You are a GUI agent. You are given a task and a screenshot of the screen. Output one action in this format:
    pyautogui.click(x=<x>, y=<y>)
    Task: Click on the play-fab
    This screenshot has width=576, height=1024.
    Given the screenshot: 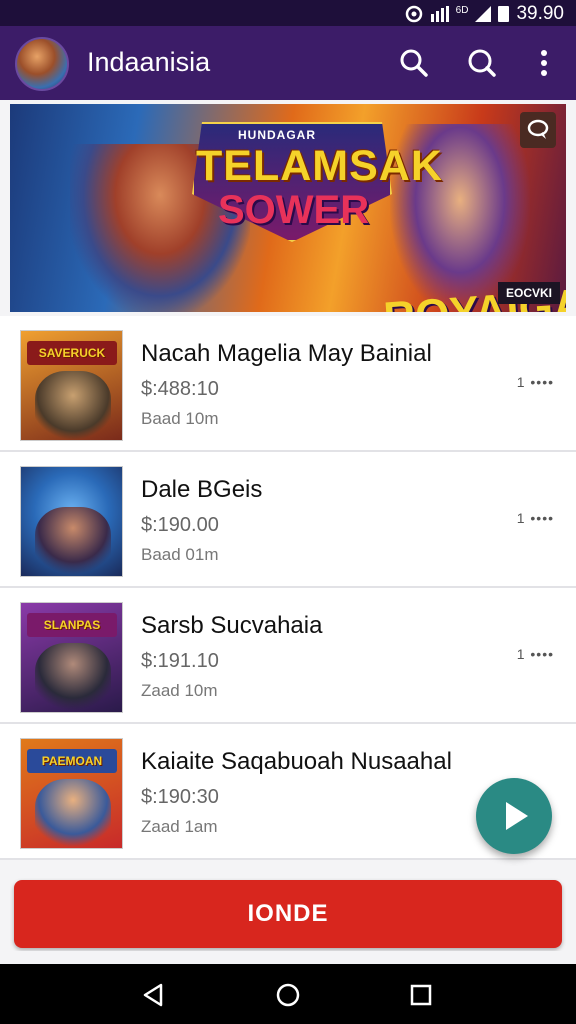 What is the action you would take?
    pyautogui.click(x=514, y=816)
    